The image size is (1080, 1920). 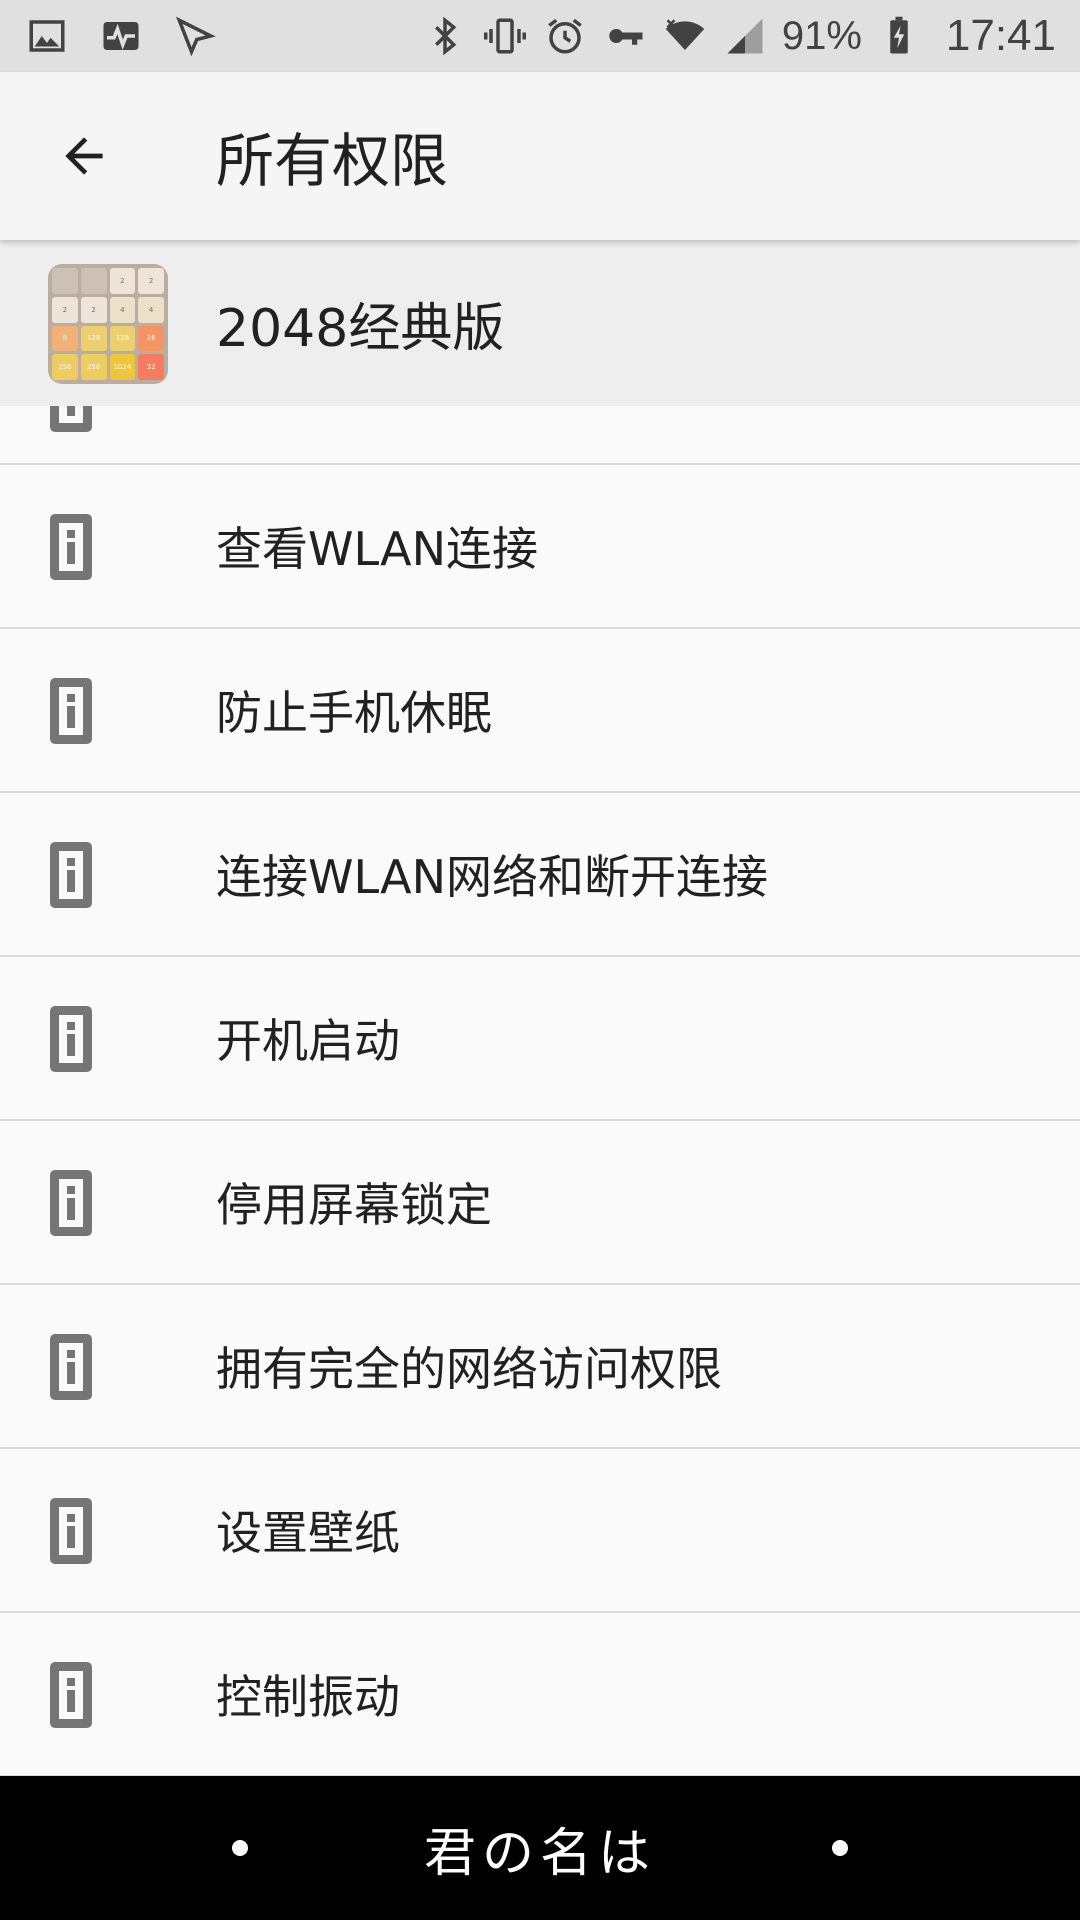 I want to click on app-icon-tile: 1024, so click(x=122, y=367).